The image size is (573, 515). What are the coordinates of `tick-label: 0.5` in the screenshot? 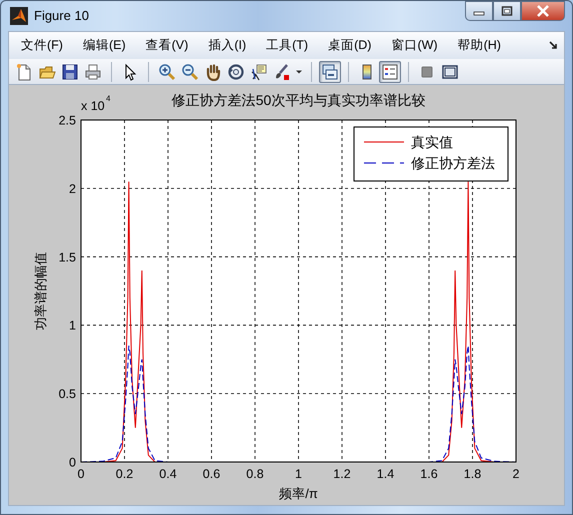 It's located at (67, 394).